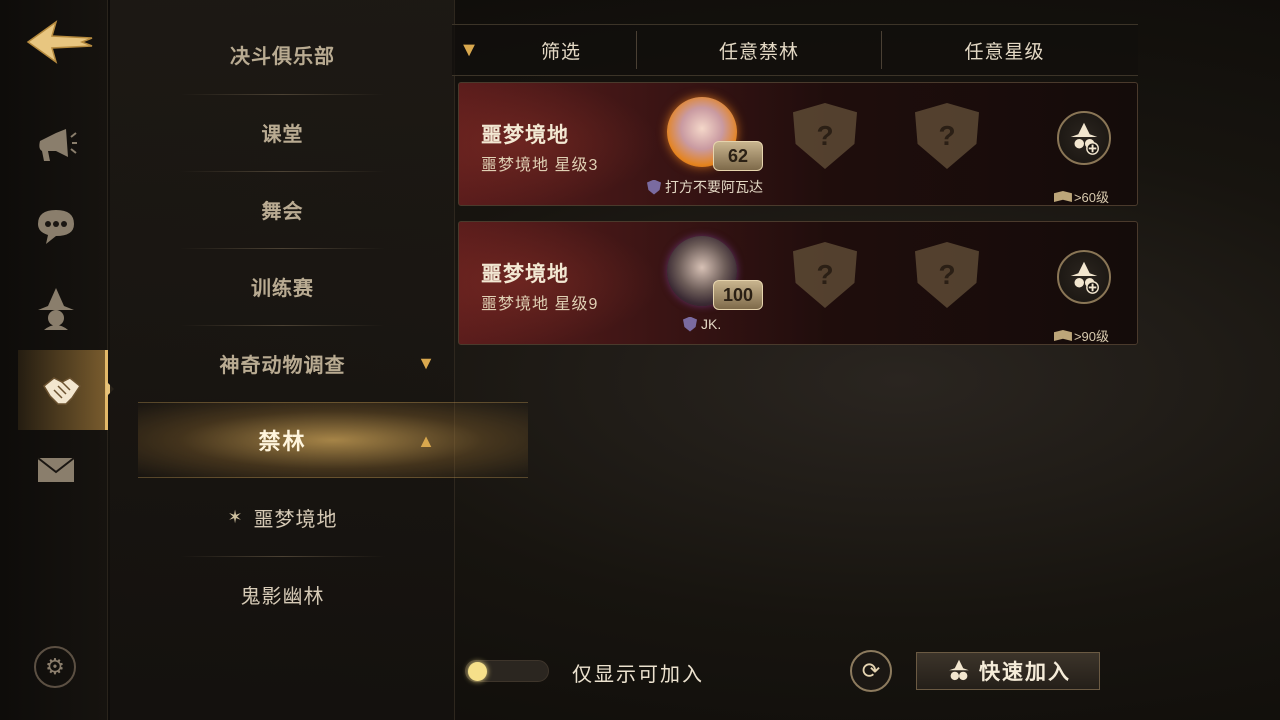  Describe the element at coordinates (477, 671) in the screenshot. I see `toggle-knob` at that location.